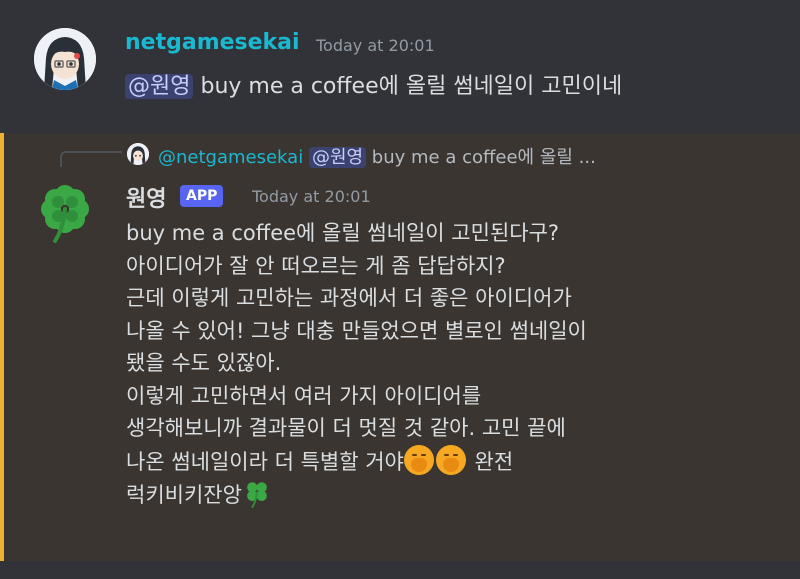 The height and width of the screenshot is (579, 800). What do you see at coordinates (408, 86) in the screenshot?
I see `message-content: buy me a coffee에 올릴 썸네일이 고민이네` at bounding box center [408, 86].